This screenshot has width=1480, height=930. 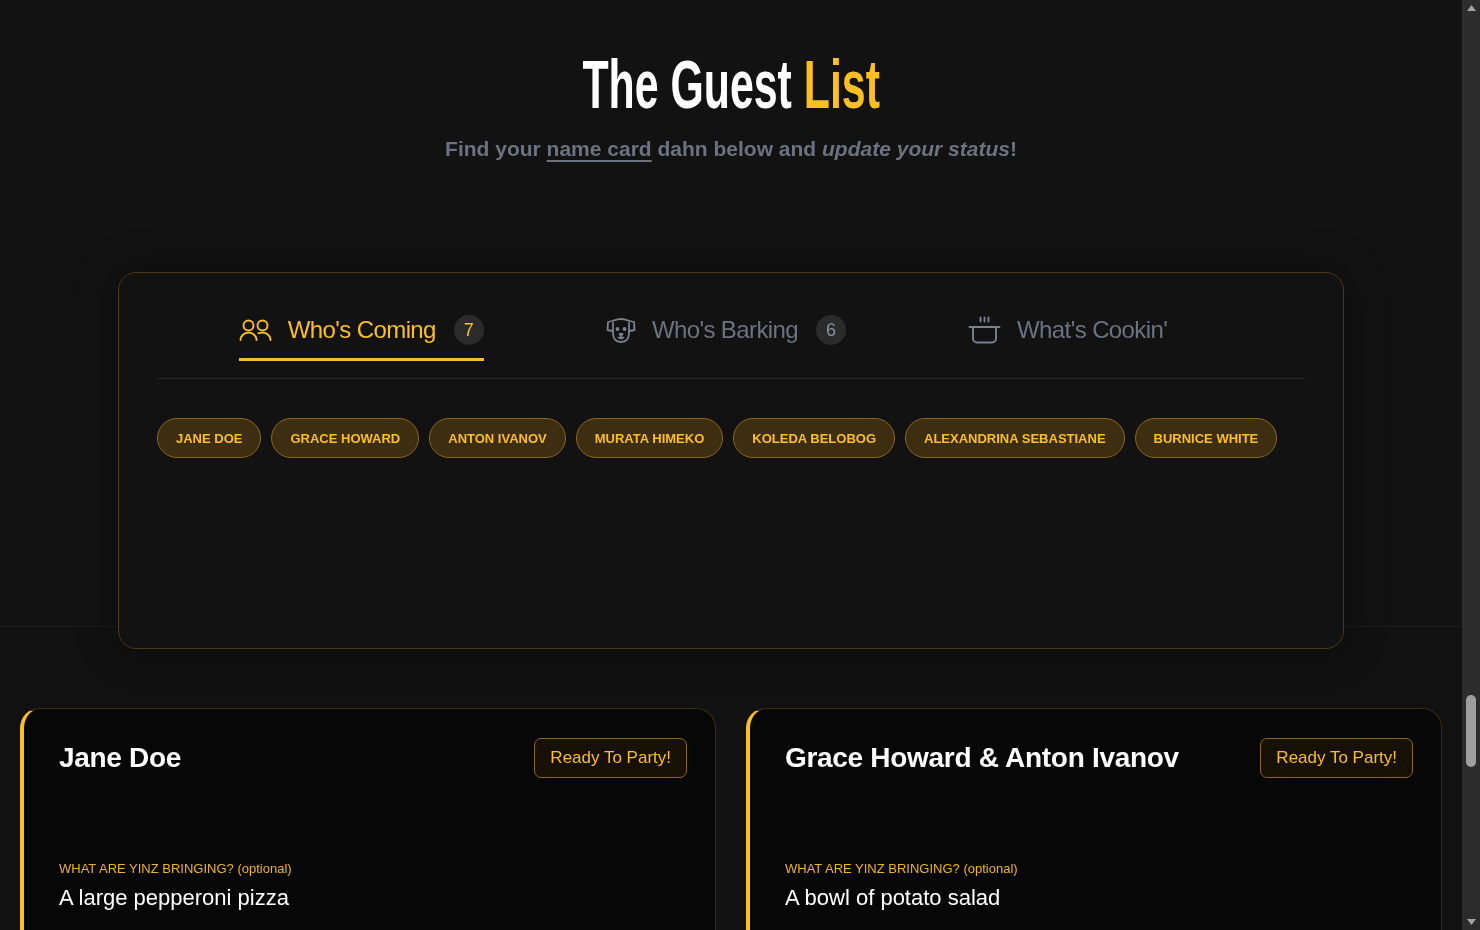 What do you see at coordinates (361, 337) in the screenshot?
I see `tab: Who's Coming 7` at bounding box center [361, 337].